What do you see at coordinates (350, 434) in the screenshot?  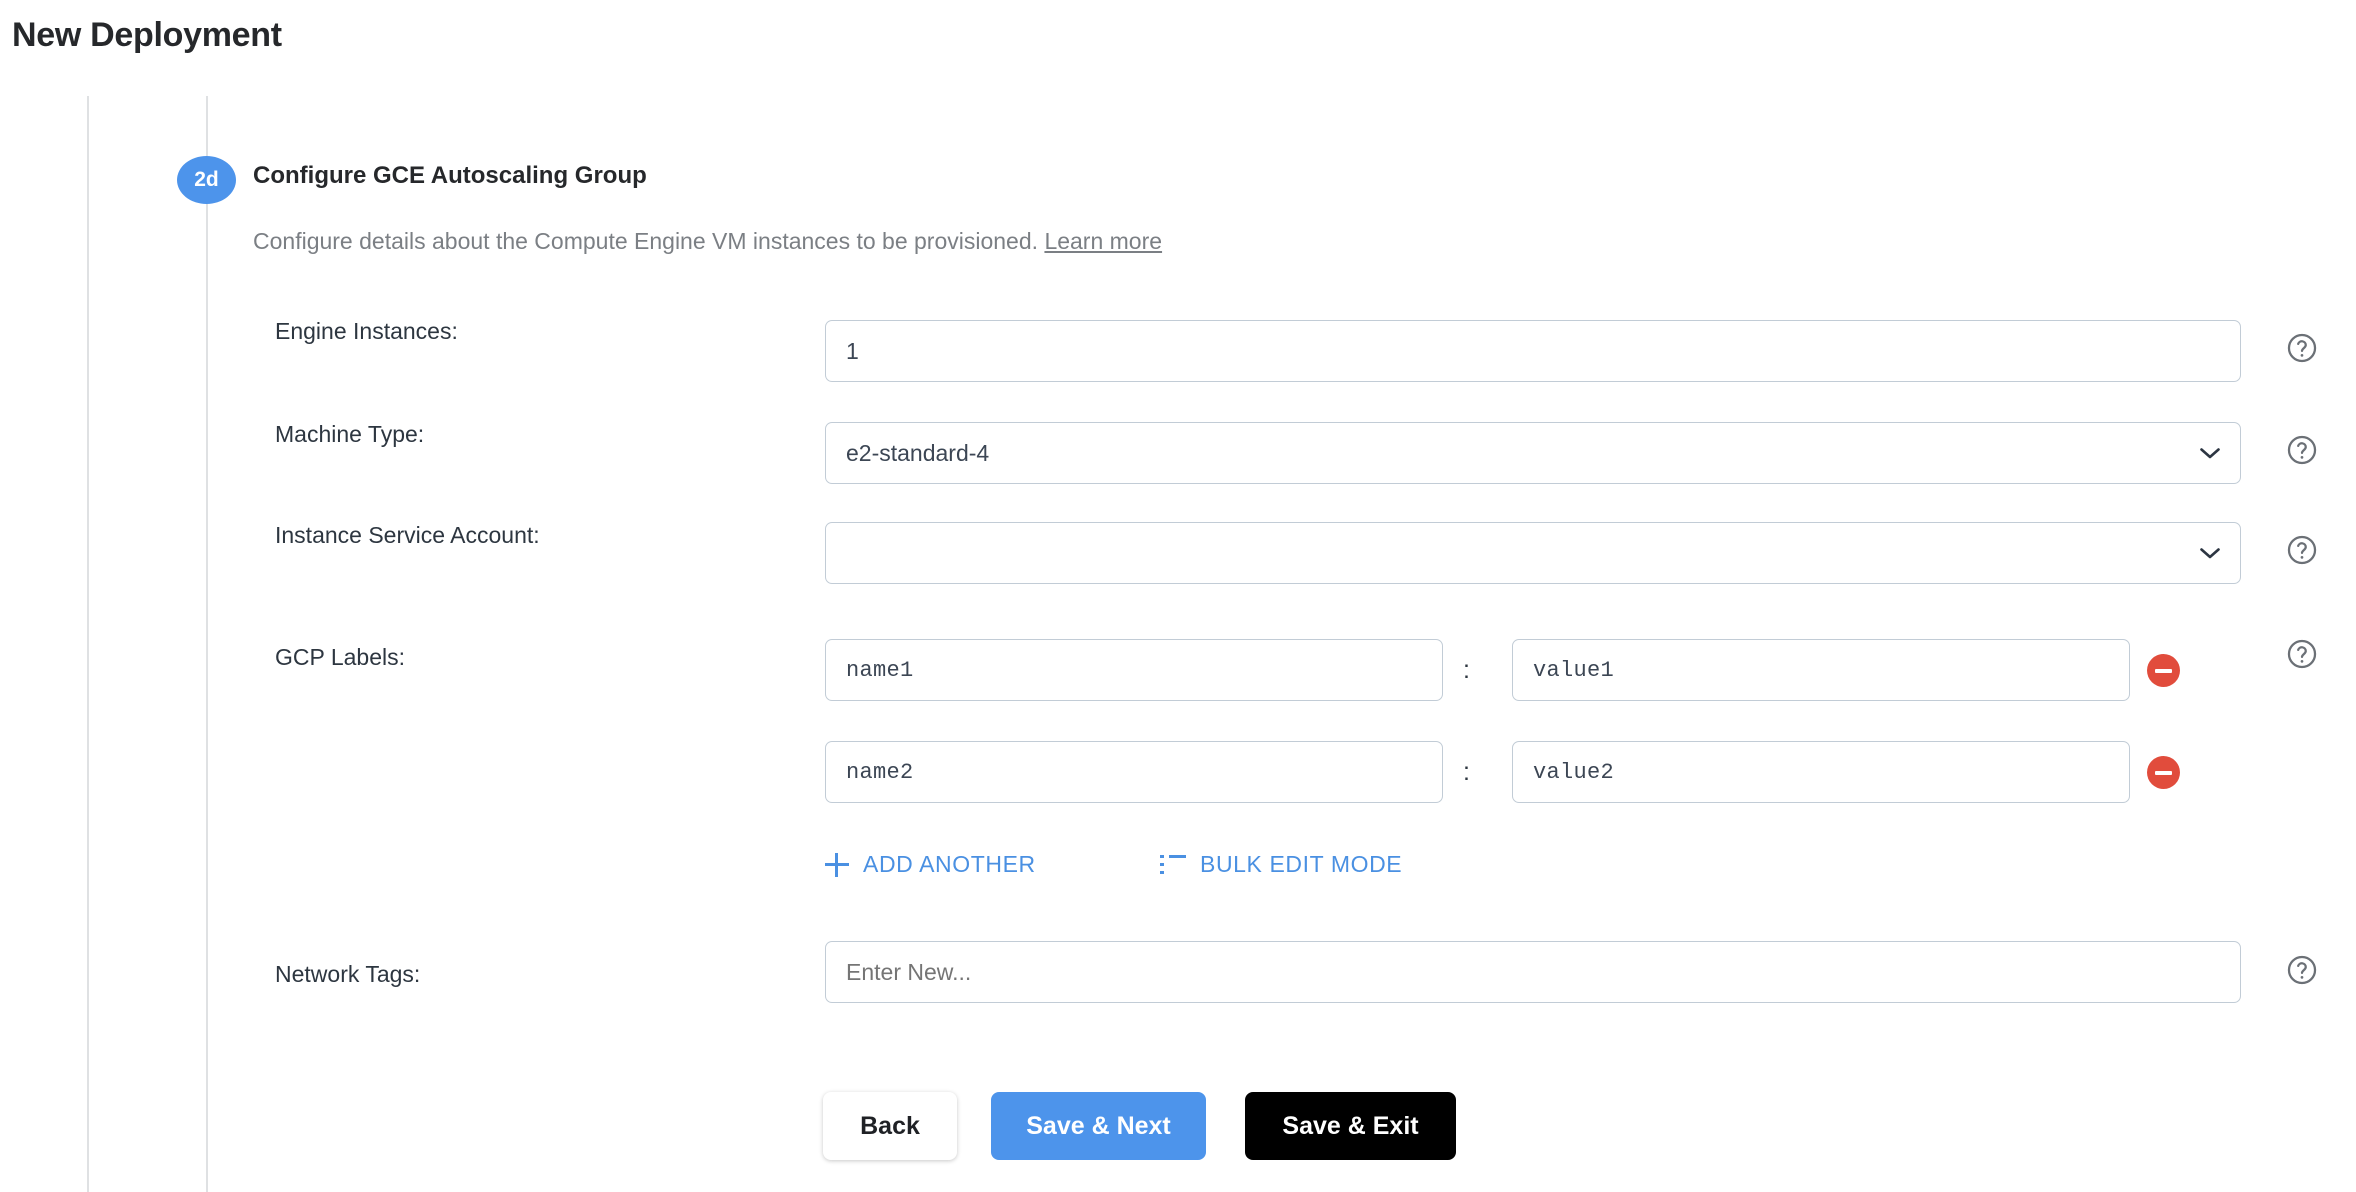 I see `label-machine-type: Machine Type:` at bounding box center [350, 434].